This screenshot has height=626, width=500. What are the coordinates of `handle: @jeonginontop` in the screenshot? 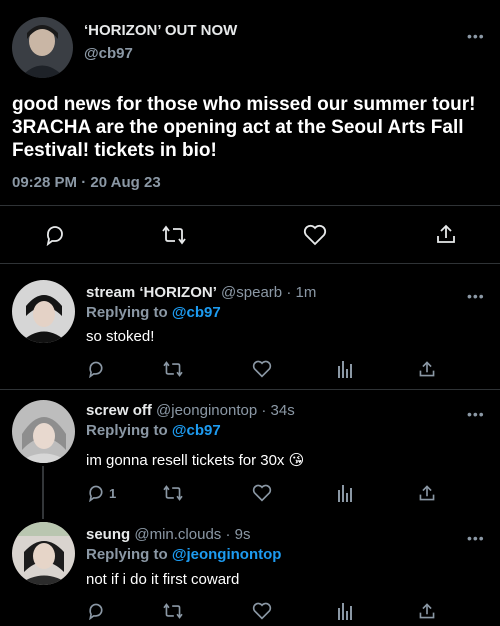 It's located at (206, 410).